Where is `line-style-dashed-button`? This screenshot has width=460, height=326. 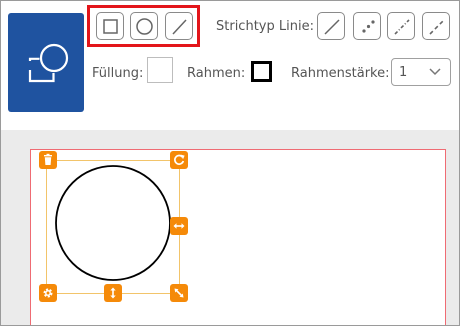
line-style-dashed-button is located at coordinates (436, 26).